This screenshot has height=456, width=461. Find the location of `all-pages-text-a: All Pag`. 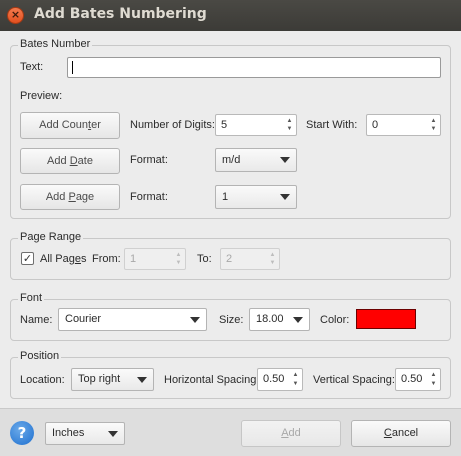

all-pages-text-a: All Pag is located at coordinates (57, 259).